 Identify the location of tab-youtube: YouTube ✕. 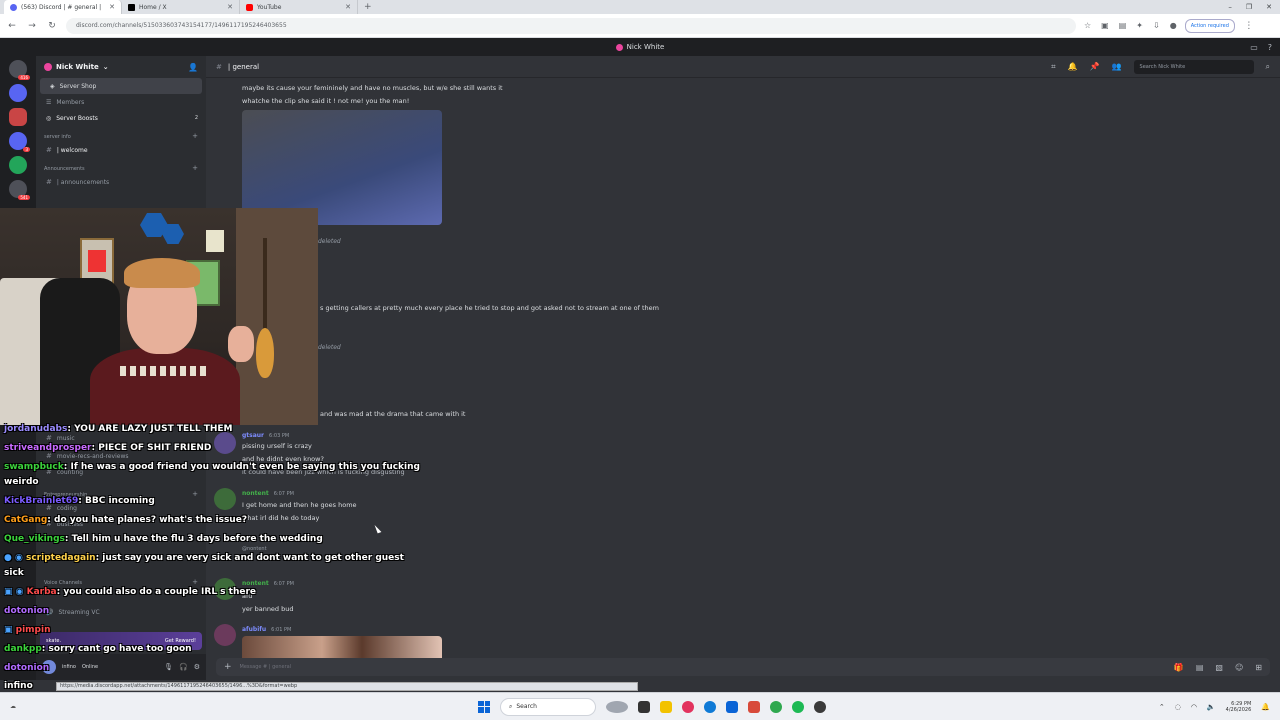
(299, 7).